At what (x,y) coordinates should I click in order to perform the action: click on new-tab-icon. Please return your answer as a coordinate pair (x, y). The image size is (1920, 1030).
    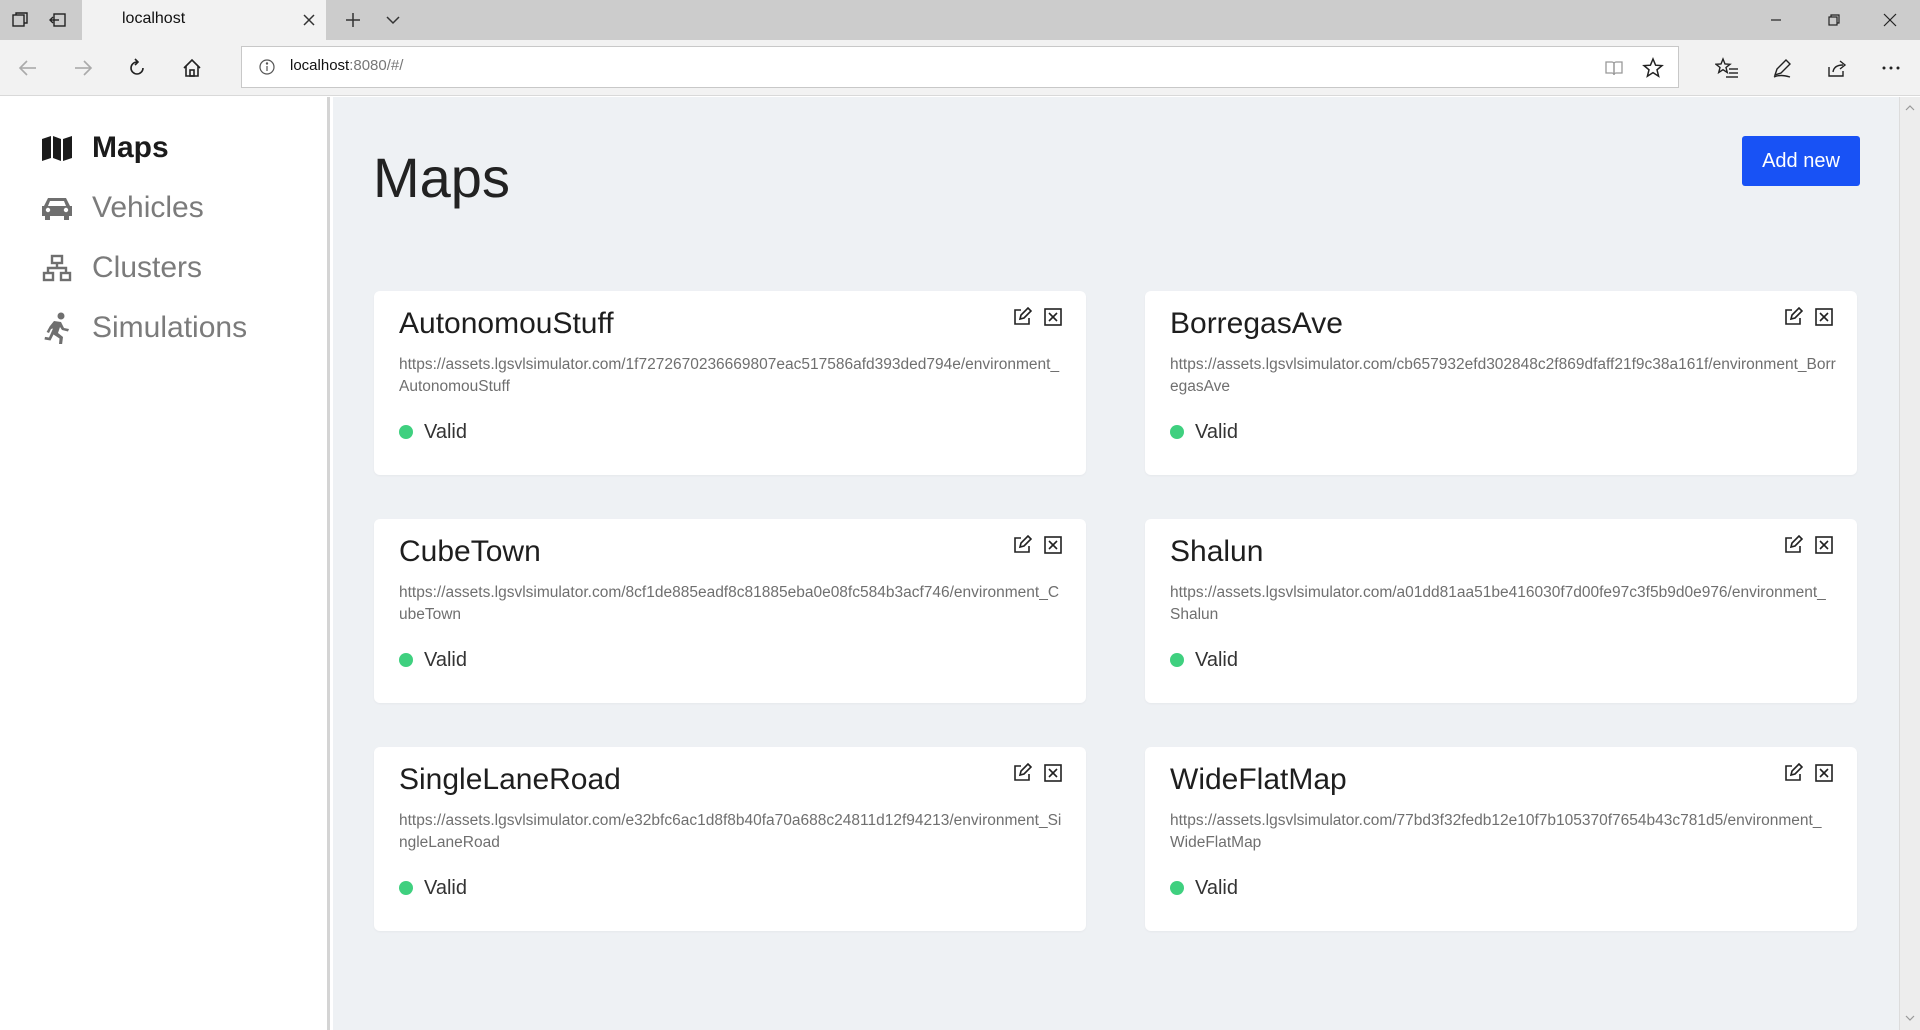
    Looking at the image, I should click on (353, 20).